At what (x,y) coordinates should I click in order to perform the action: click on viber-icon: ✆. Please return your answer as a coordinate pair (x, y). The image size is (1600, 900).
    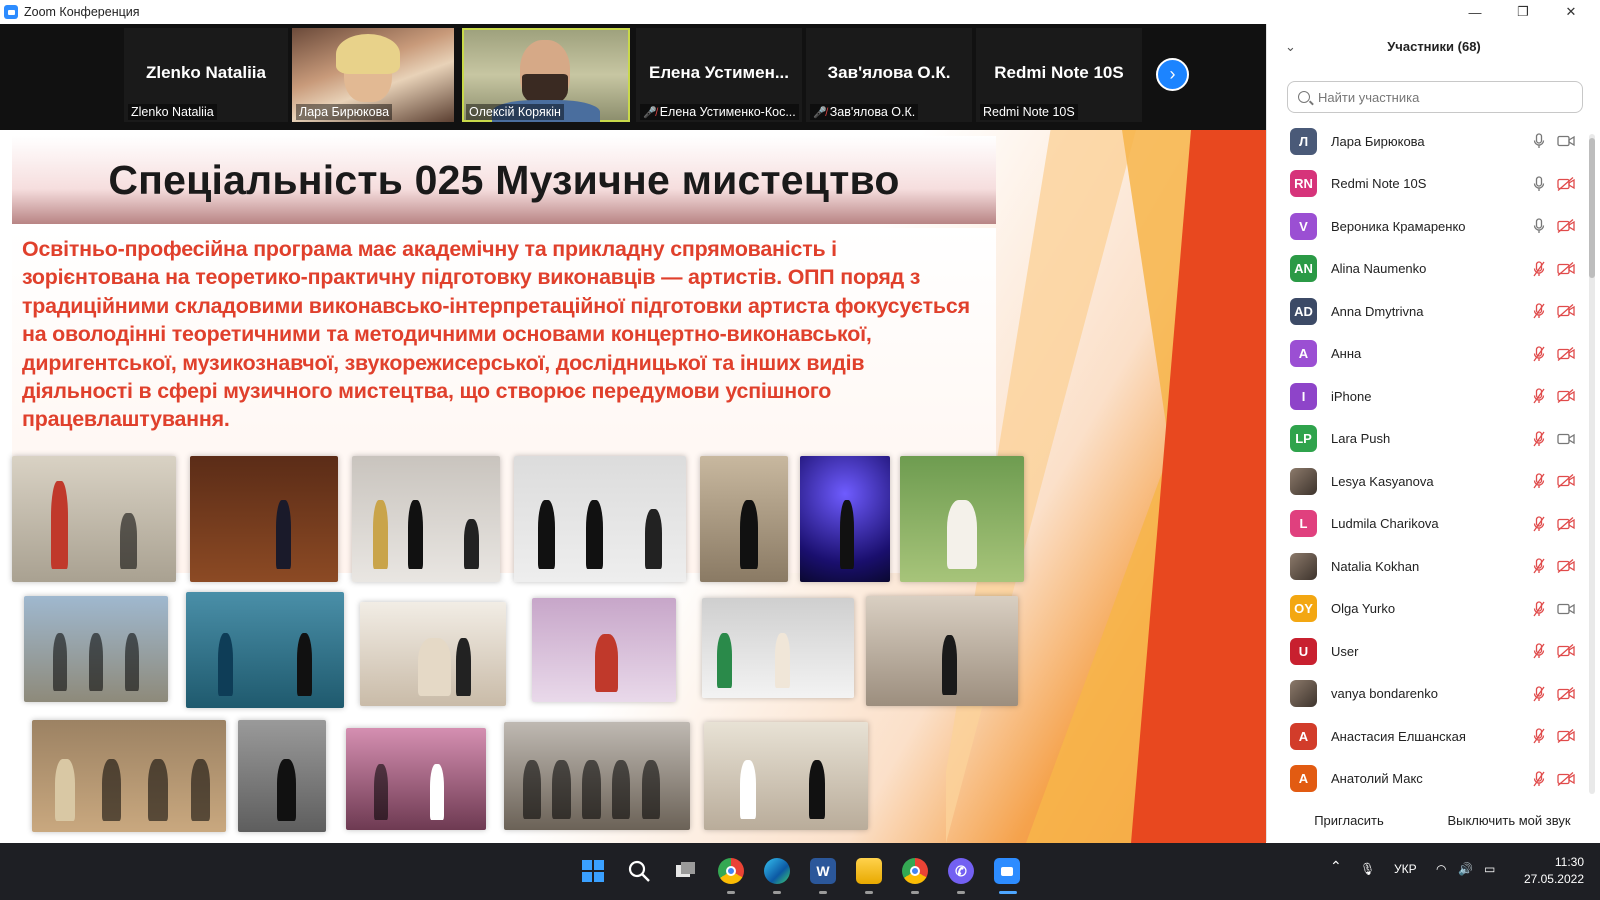
    Looking at the image, I should click on (961, 871).